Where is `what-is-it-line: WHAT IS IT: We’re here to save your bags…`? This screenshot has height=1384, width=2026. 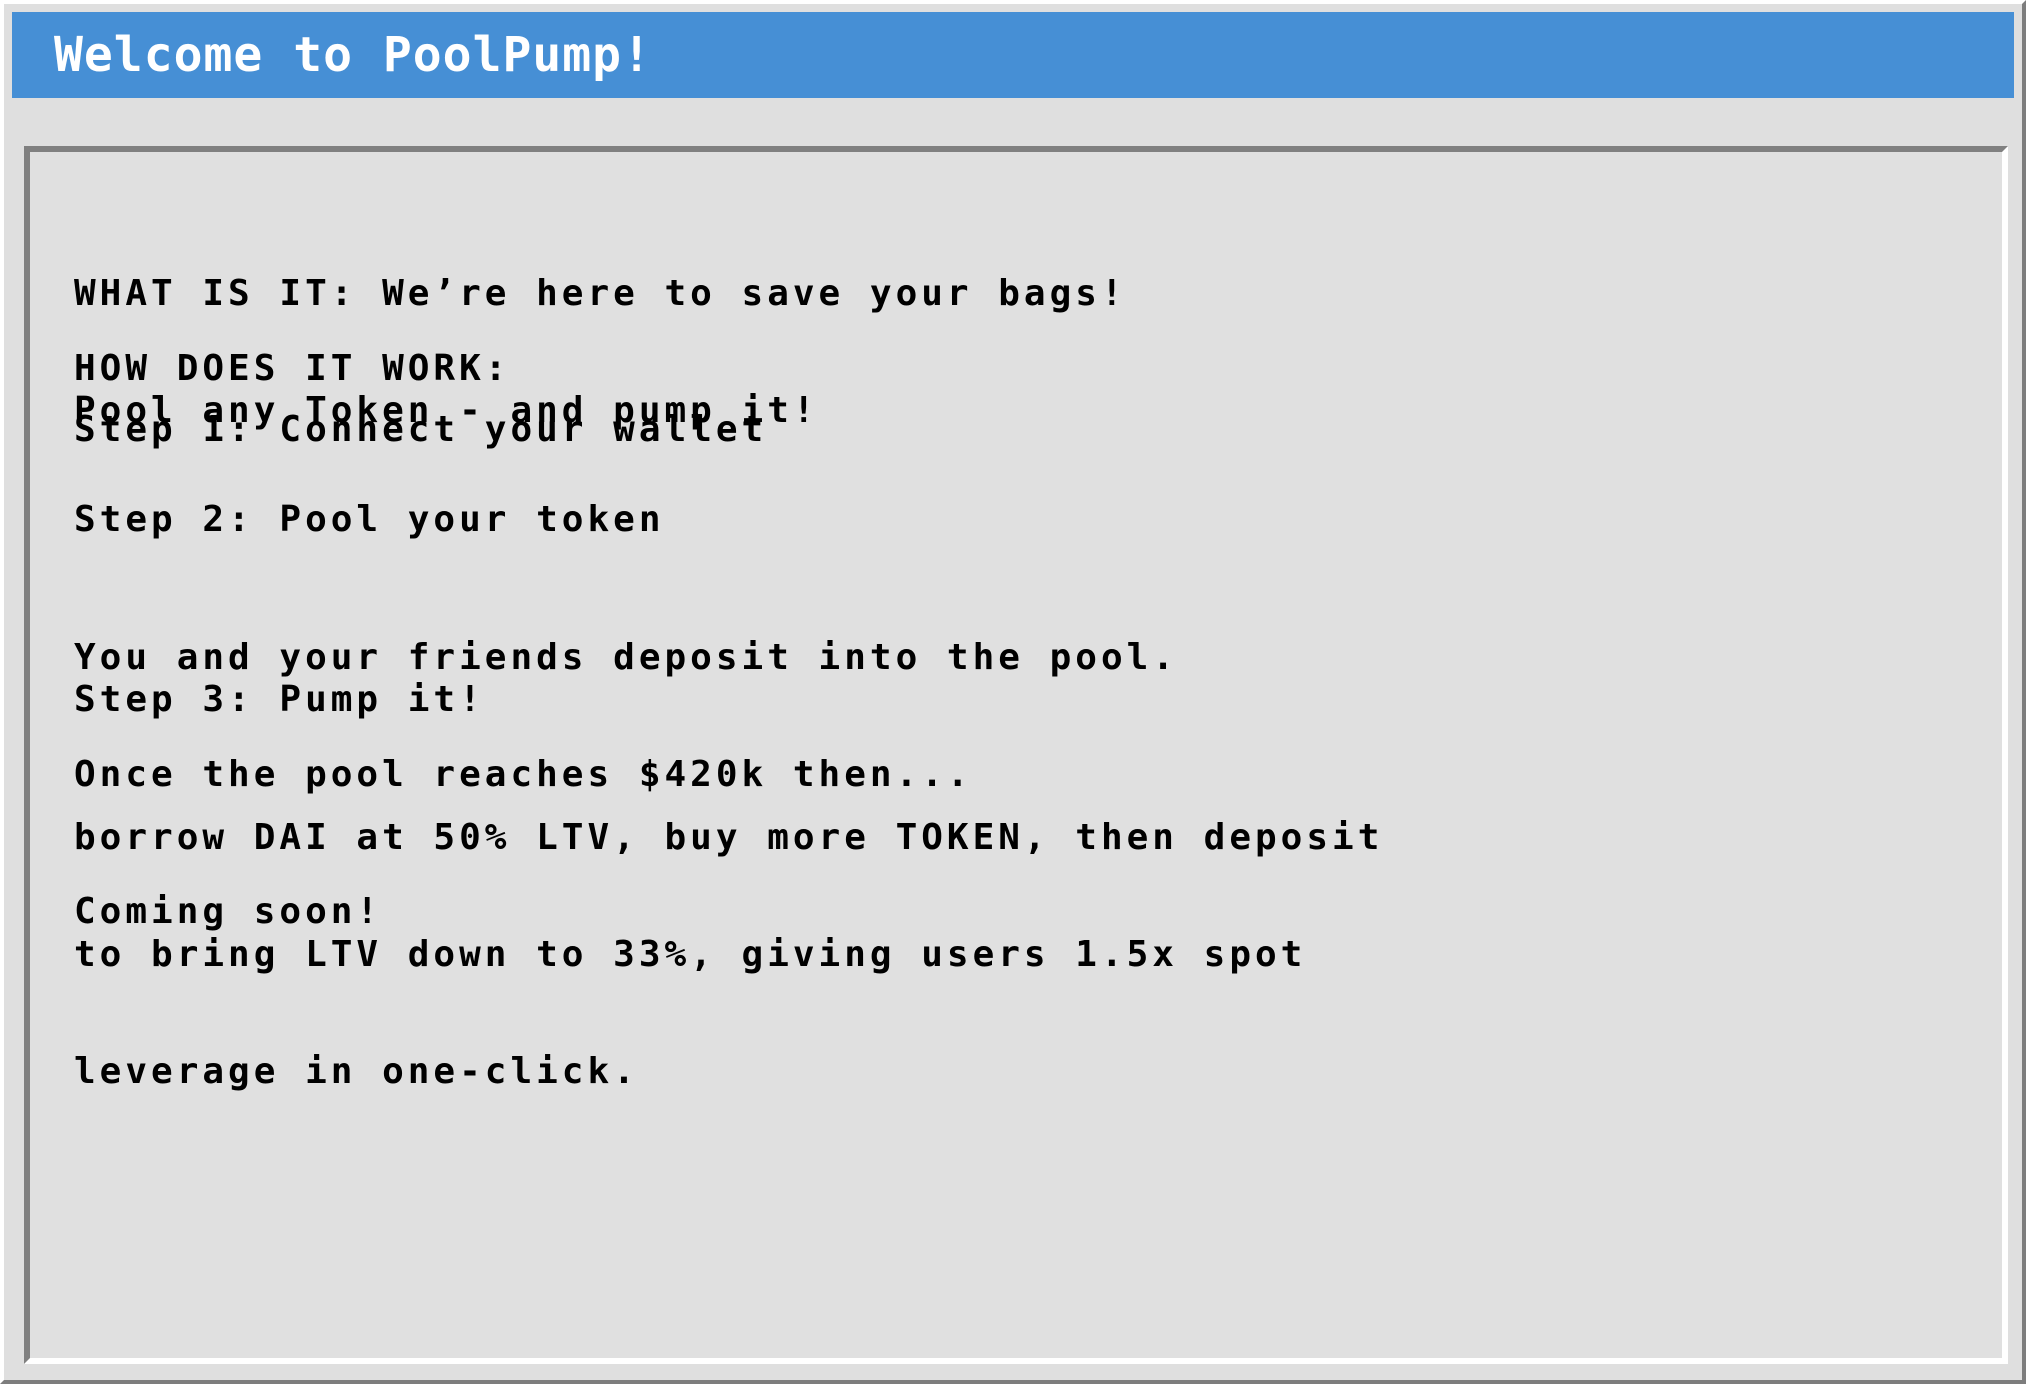
what-is-it-line: WHAT IS IT: We’re here to save your bags… is located at coordinates (600, 293).